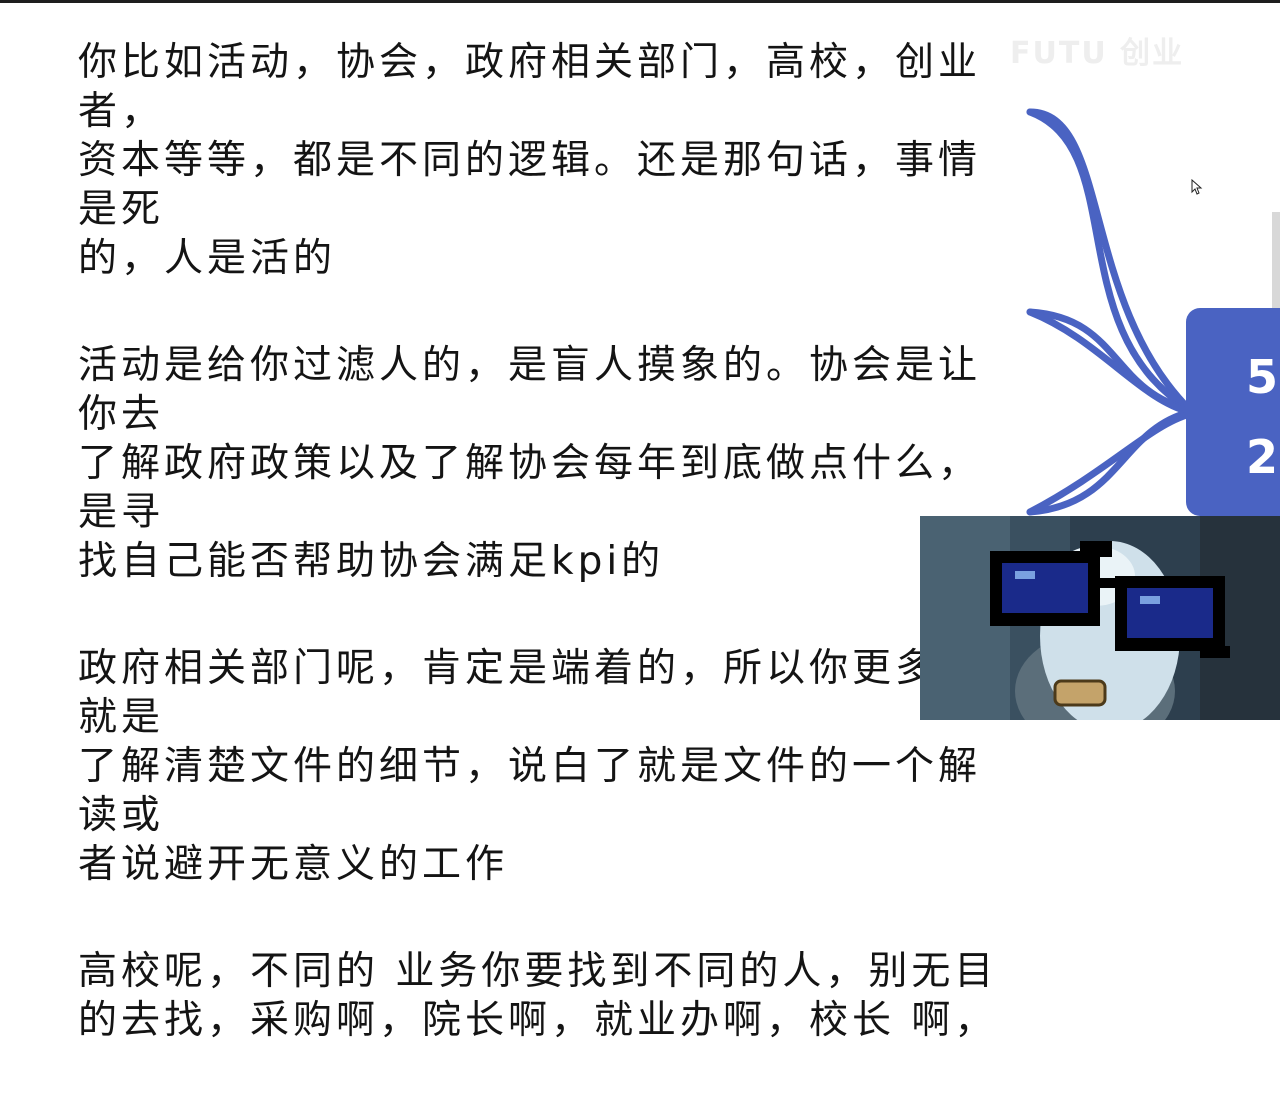 The image size is (1280, 1103). What do you see at coordinates (1276, 260) in the screenshot?
I see `scrollbar-thumb` at bounding box center [1276, 260].